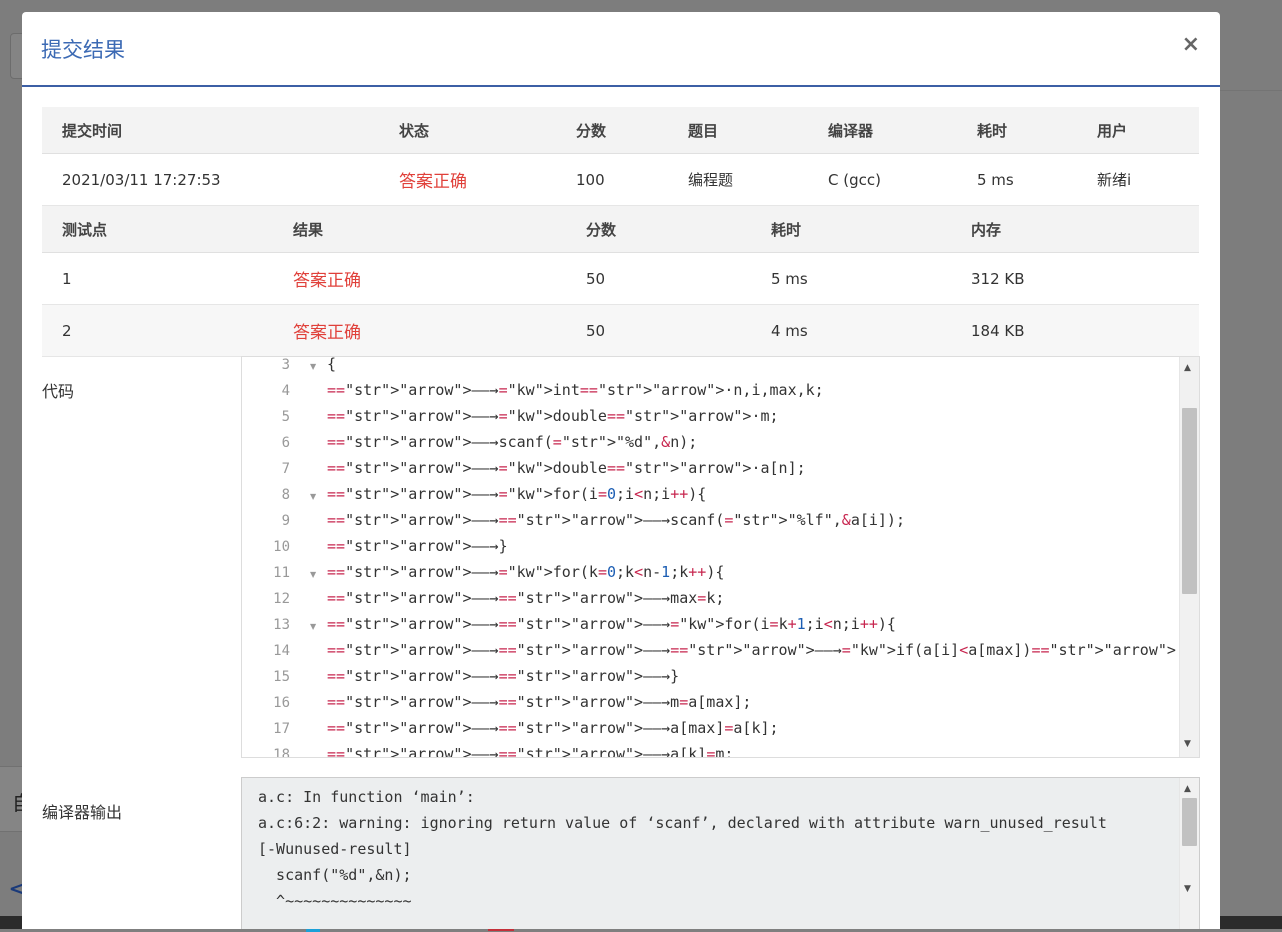 The height and width of the screenshot is (932, 1282). What do you see at coordinates (281, 677) in the screenshot?
I see `line-number: 15` at bounding box center [281, 677].